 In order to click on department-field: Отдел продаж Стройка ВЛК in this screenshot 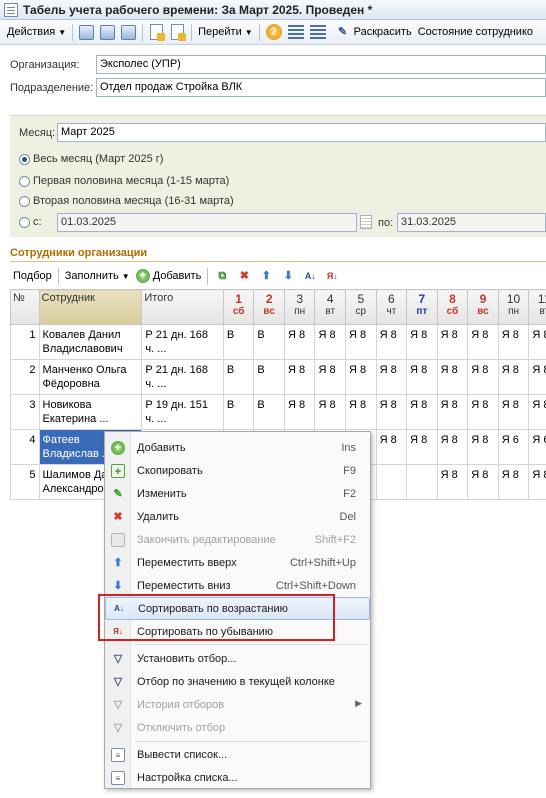, I will do `click(321, 87)`.